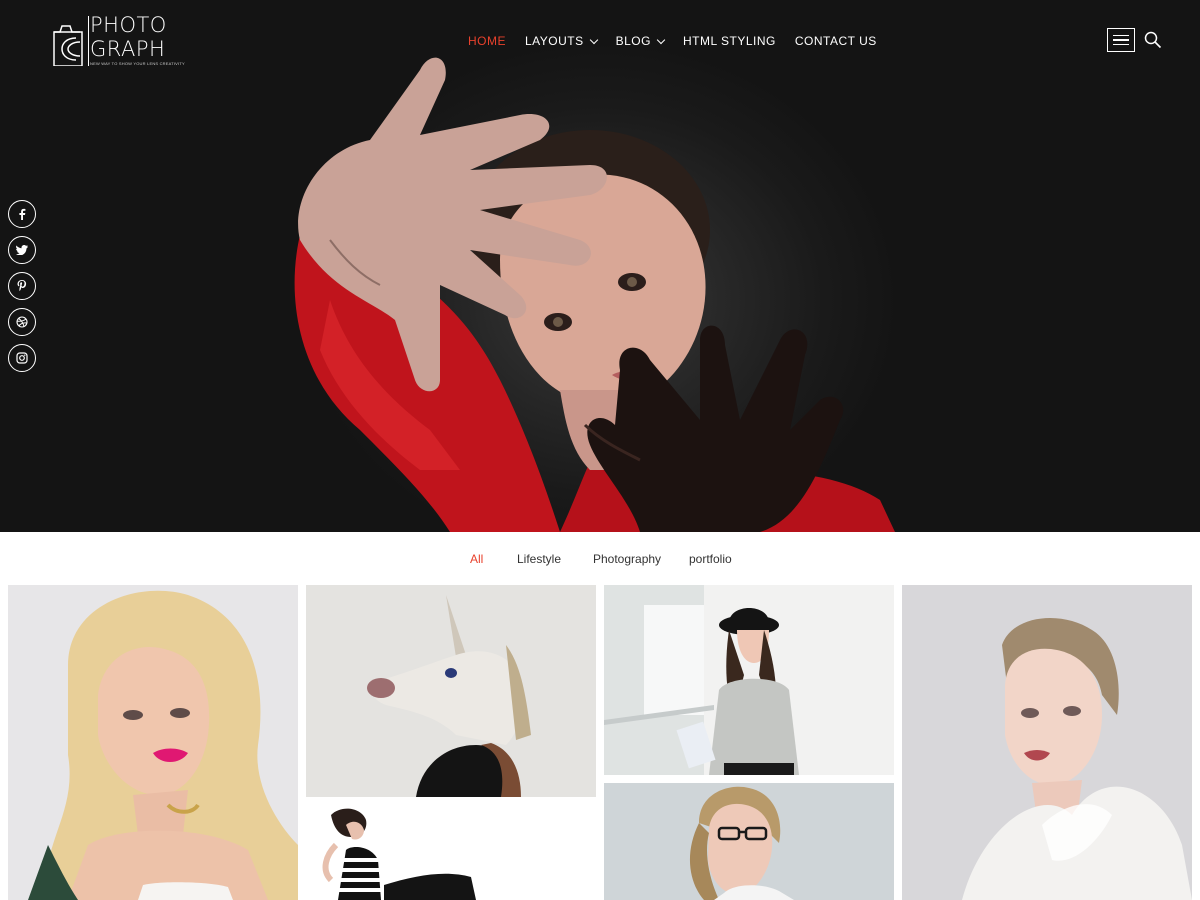 Image resolution: width=1200 pixels, height=900 pixels. I want to click on logo-divider, so click(88, 41).